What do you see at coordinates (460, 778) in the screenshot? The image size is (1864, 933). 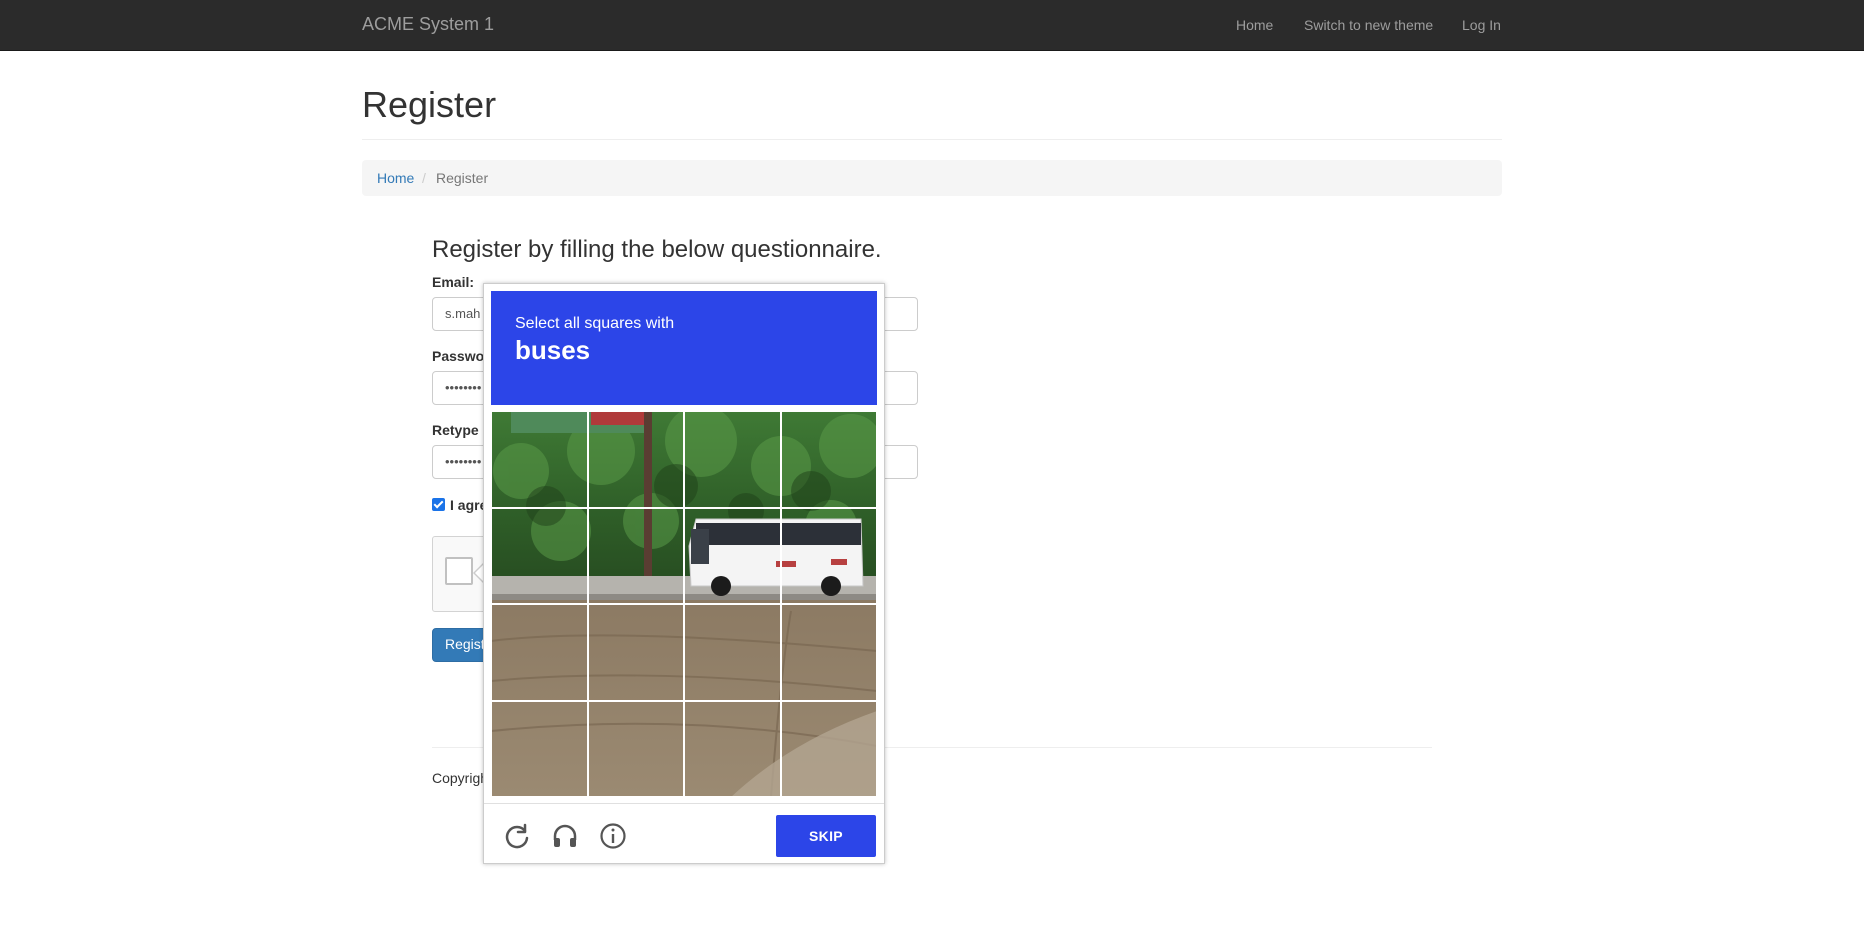 I see `copyright-text: Copyrigh` at bounding box center [460, 778].